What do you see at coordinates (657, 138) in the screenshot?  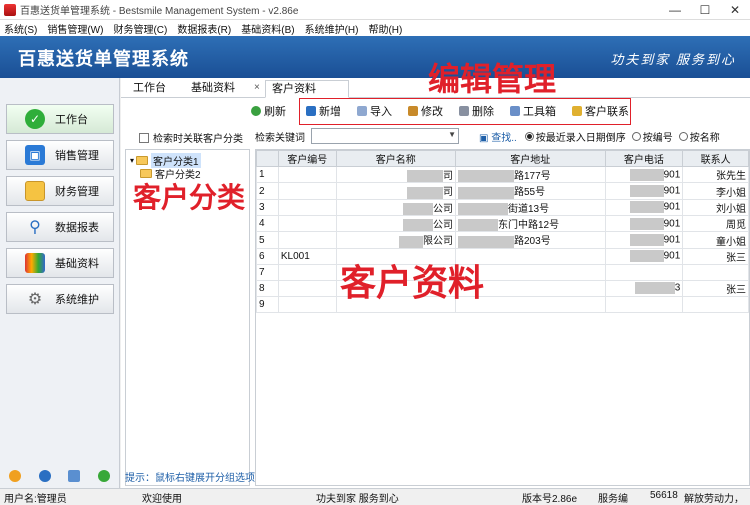 I see `radio-label: 按编号` at bounding box center [657, 138].